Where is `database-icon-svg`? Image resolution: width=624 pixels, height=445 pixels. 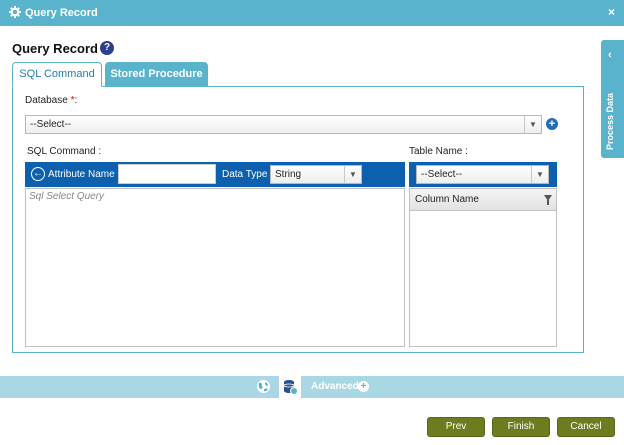
database-icon-svg is located at coordinates (290, 387).